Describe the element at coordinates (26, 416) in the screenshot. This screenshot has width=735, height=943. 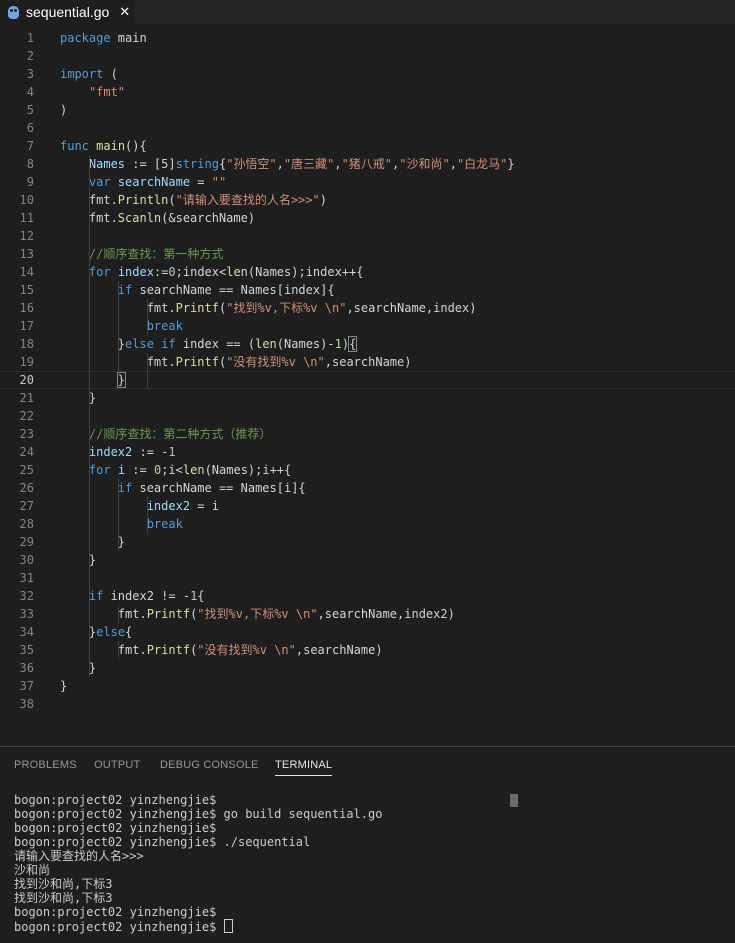
I see `line-number: 22` at that location.